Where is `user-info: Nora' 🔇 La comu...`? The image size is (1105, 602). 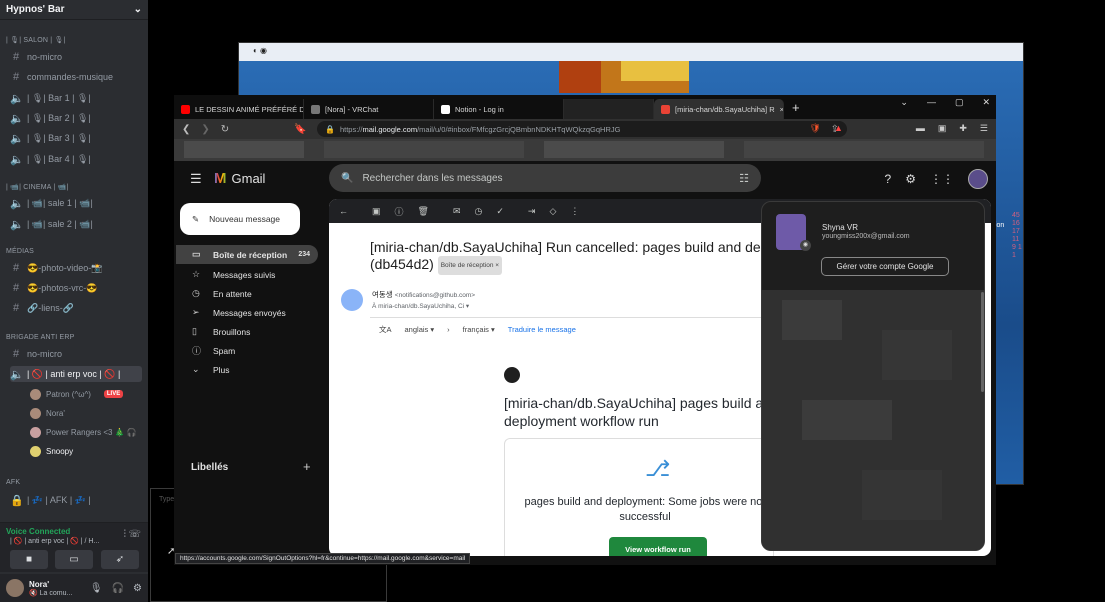 user-info: Nora' 🔇 La comu... is located at coordinates (50, 588).